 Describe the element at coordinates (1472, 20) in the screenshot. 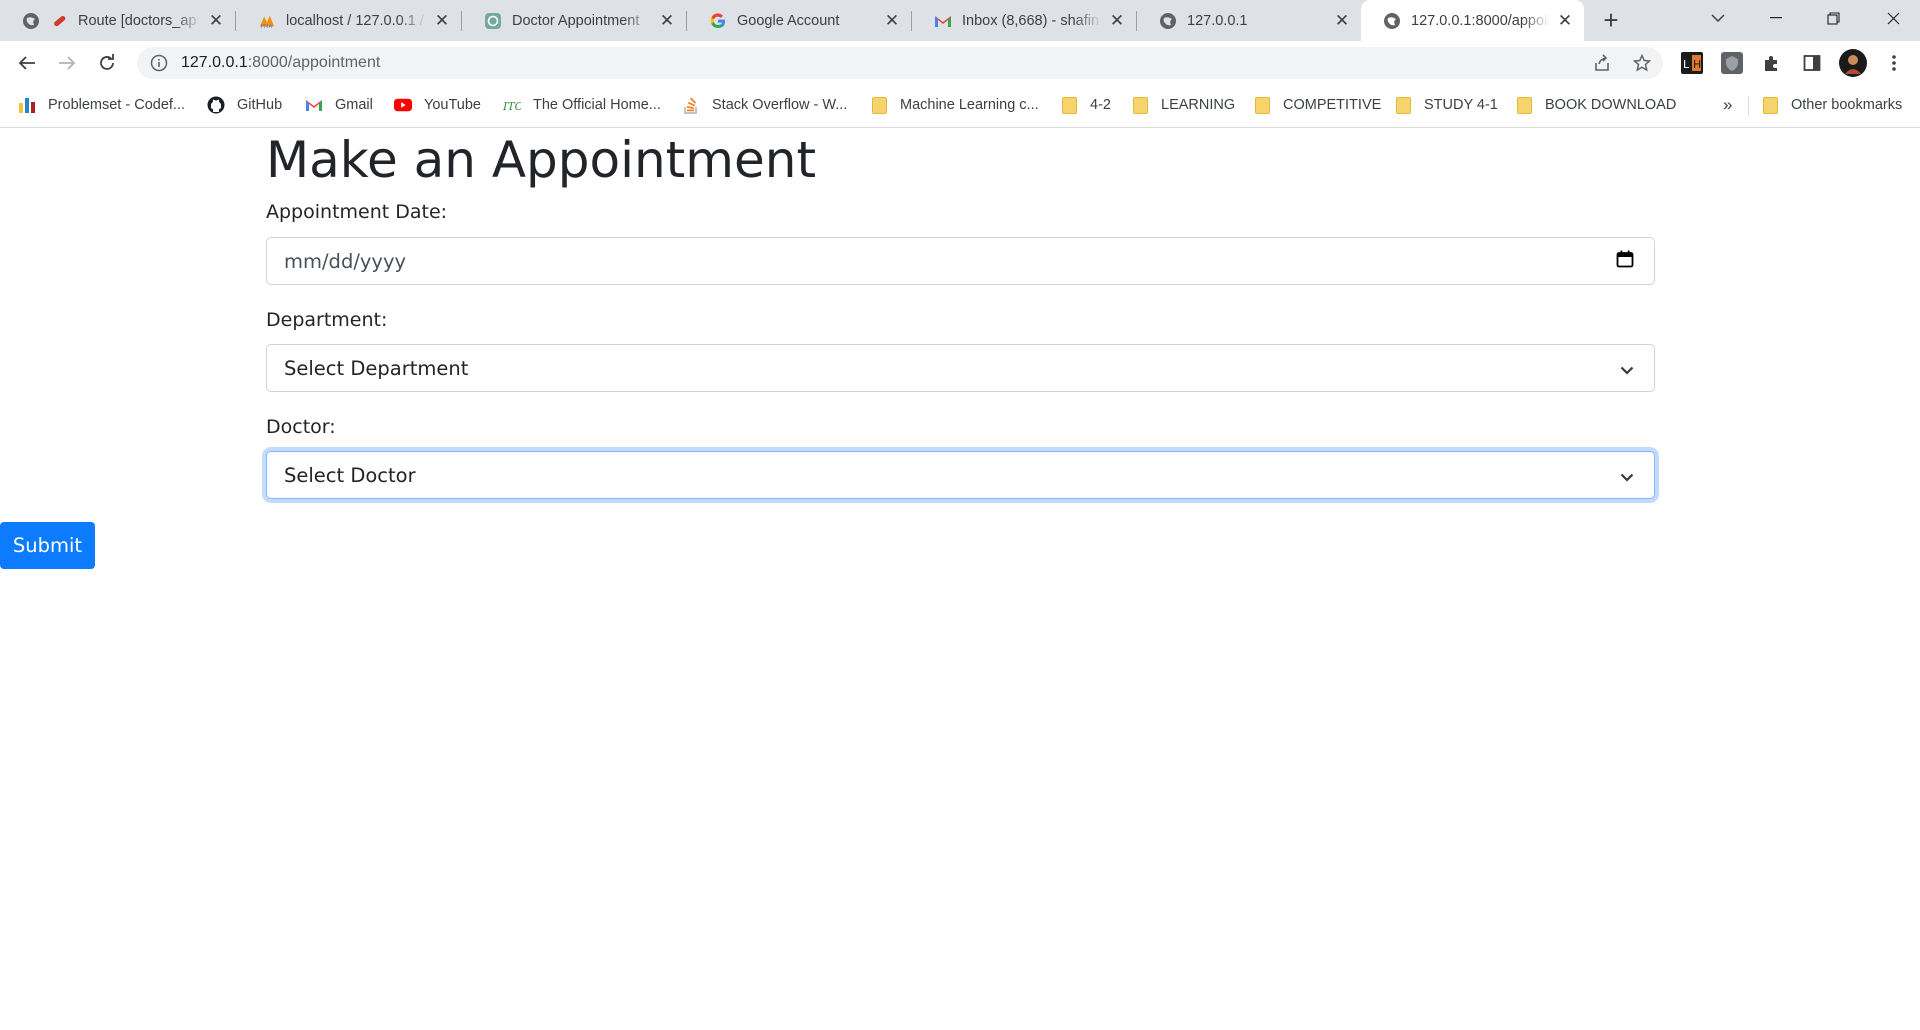

I see `tab-appointment-active: 127.0.0.1:8000/appoin ✕` at that location.